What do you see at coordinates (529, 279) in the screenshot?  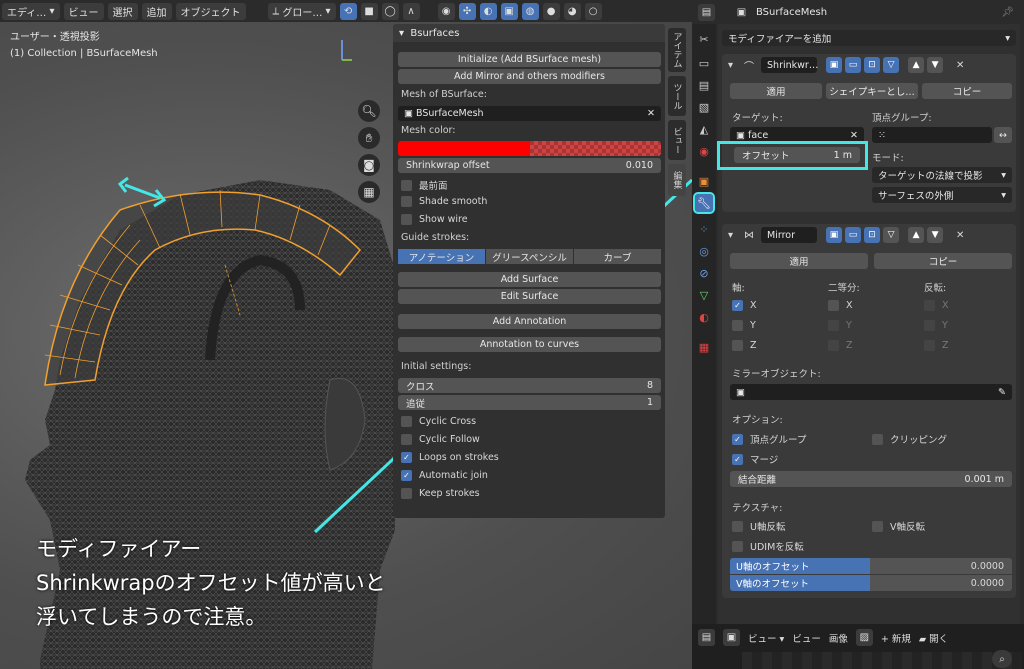 I see `add-surface-button: Add Surface` at bounding box center [529, 279].